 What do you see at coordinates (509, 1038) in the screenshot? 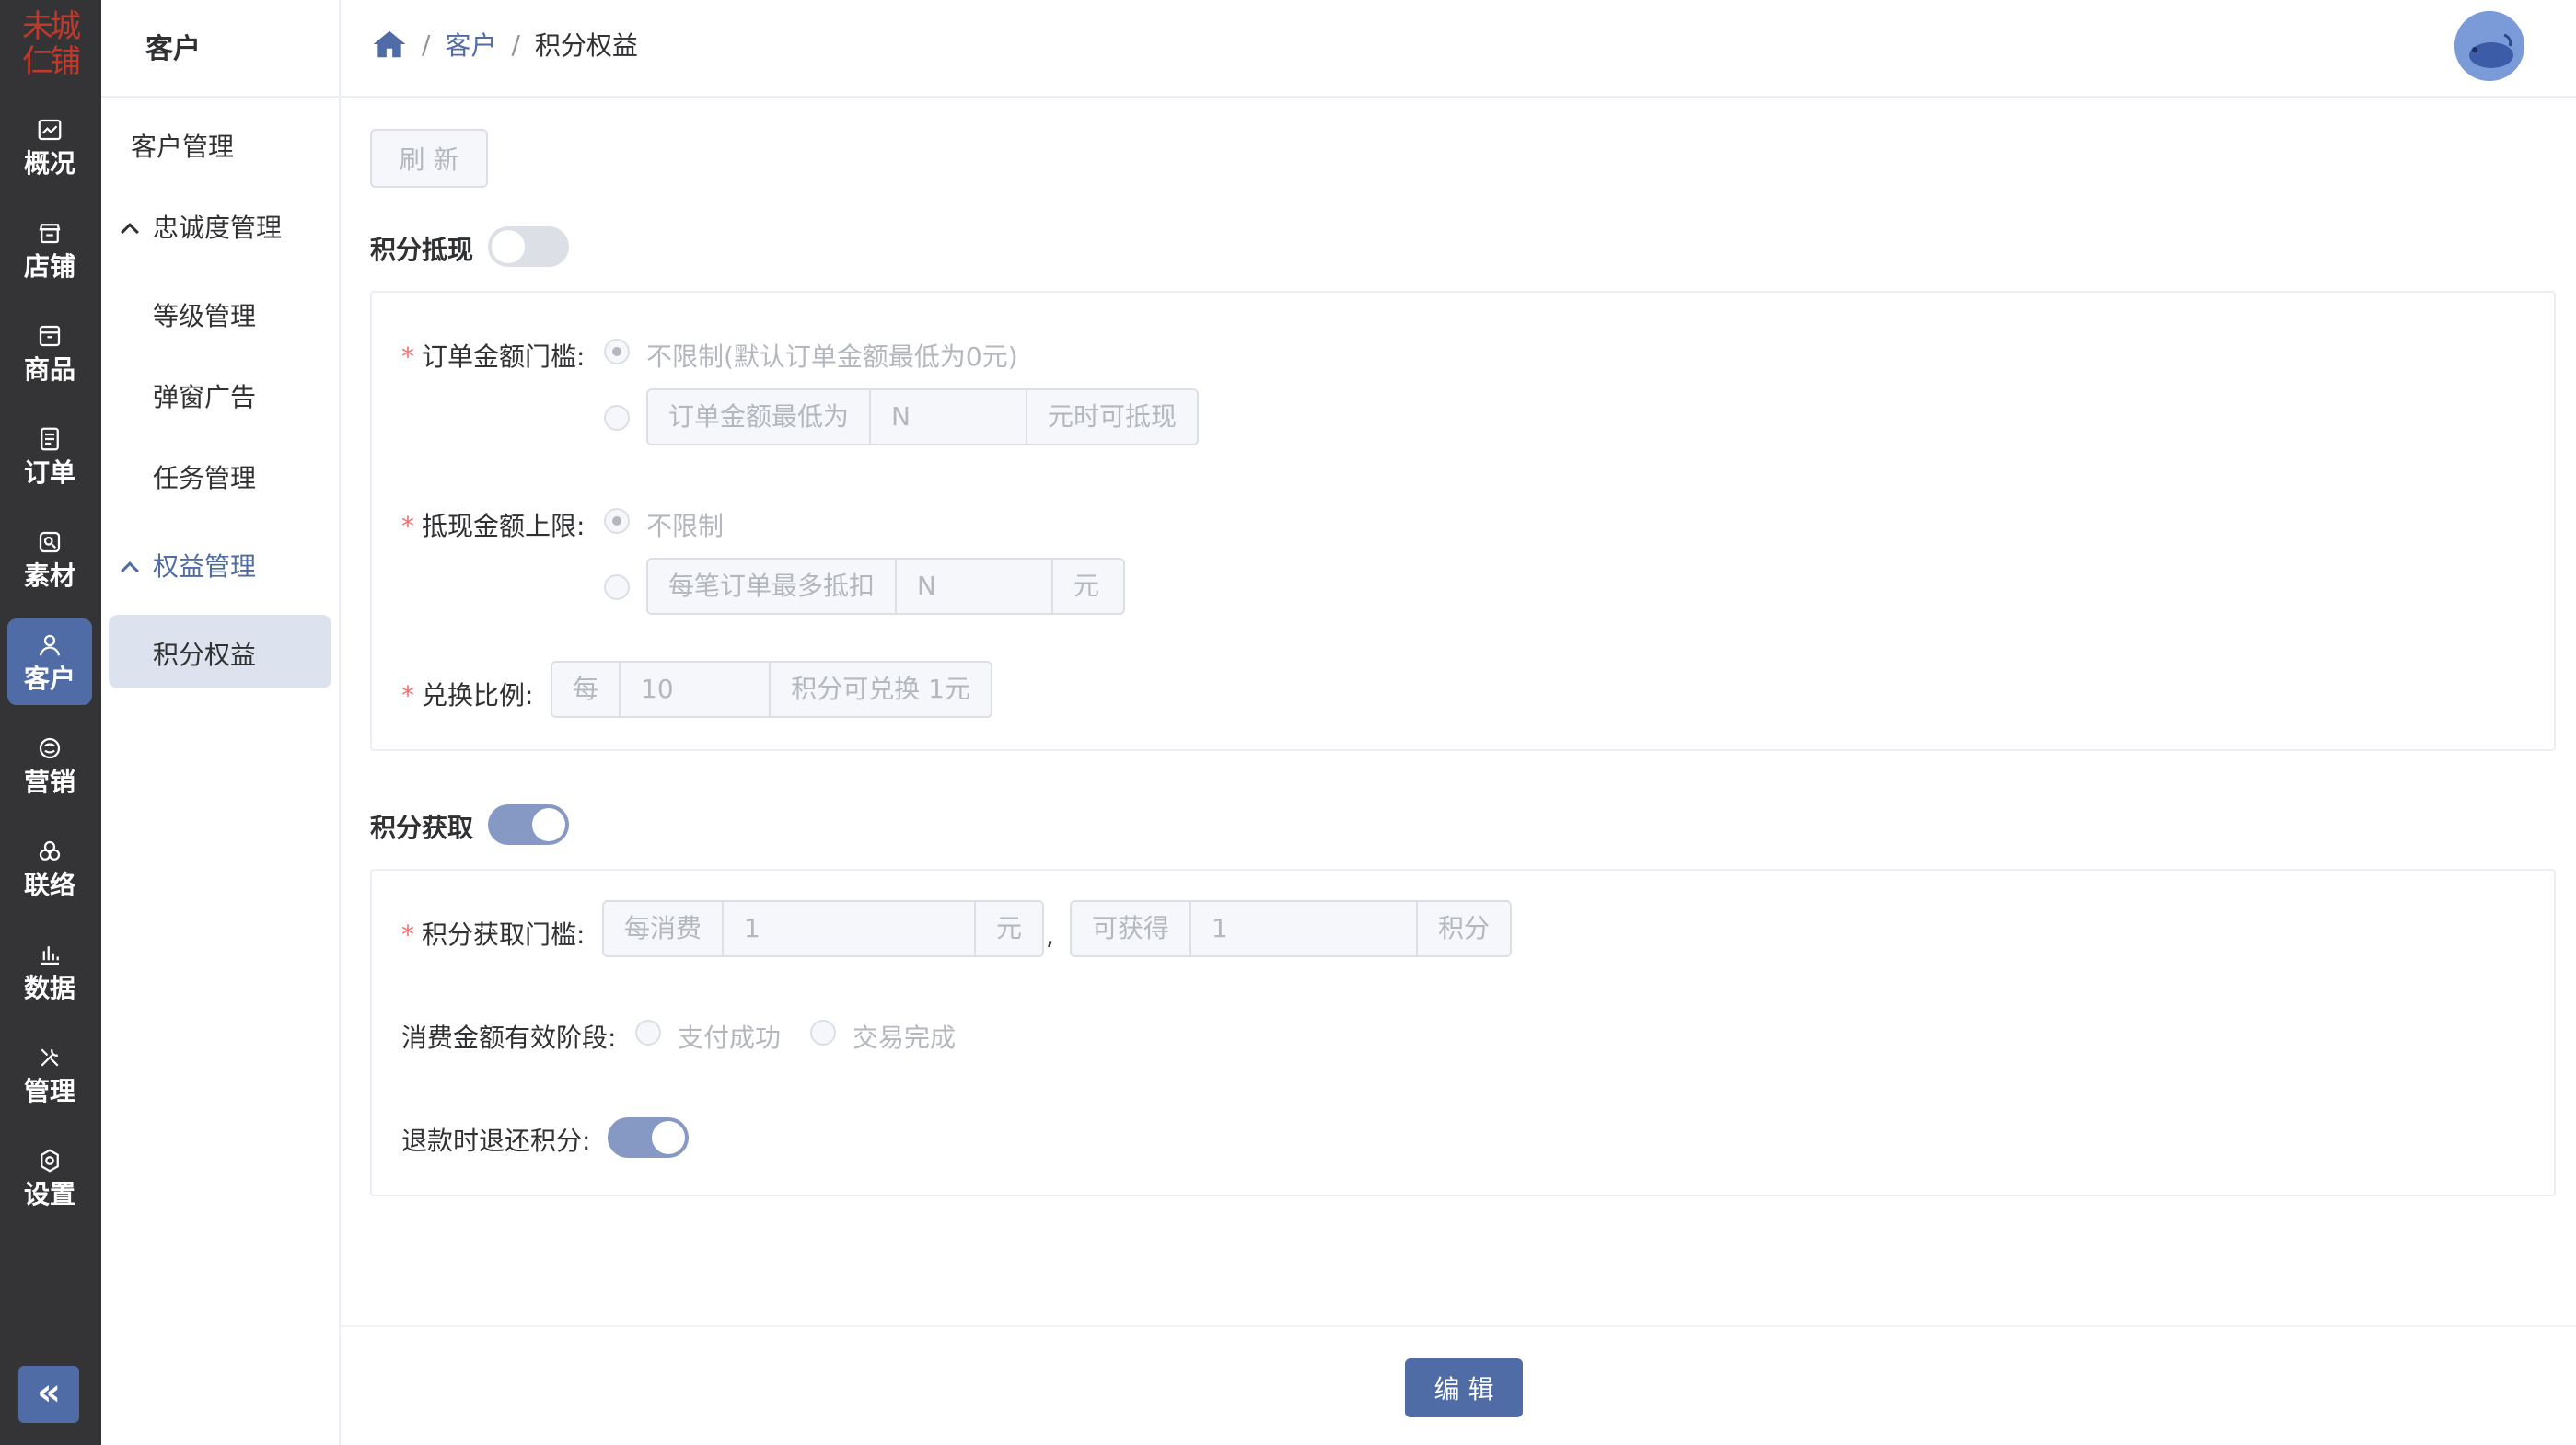
I see `valid-stage-label: 消费金额有效阶段:` at bounding box center [509, 1038].